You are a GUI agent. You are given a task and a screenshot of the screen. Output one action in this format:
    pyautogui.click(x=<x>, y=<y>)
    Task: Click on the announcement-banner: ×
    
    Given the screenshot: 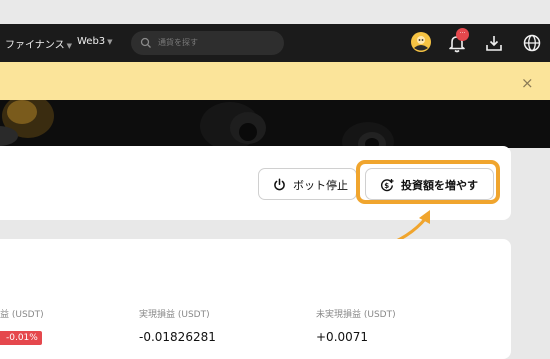 What is the action you would take?
    pyautogui.click(x=275, y=81)
    